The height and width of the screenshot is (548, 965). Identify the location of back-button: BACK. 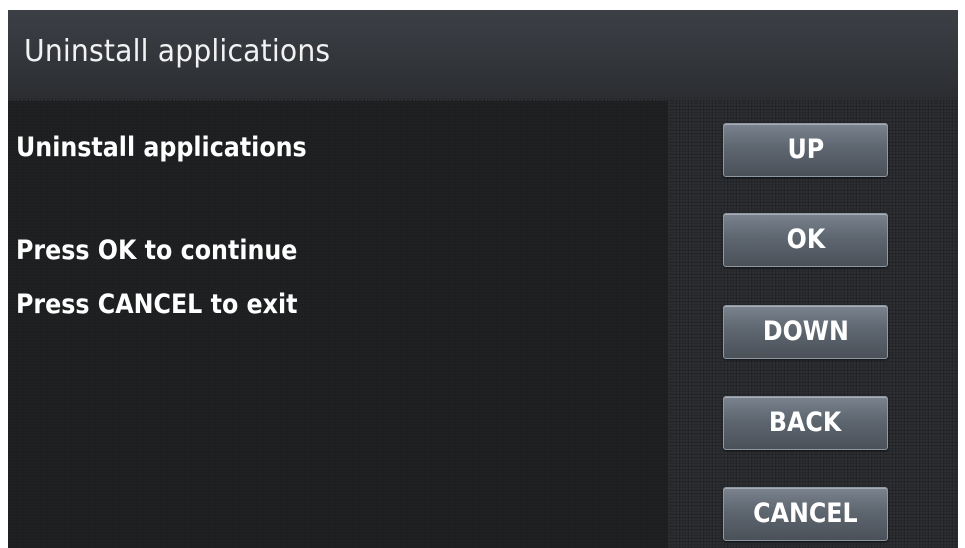
(805, 423).